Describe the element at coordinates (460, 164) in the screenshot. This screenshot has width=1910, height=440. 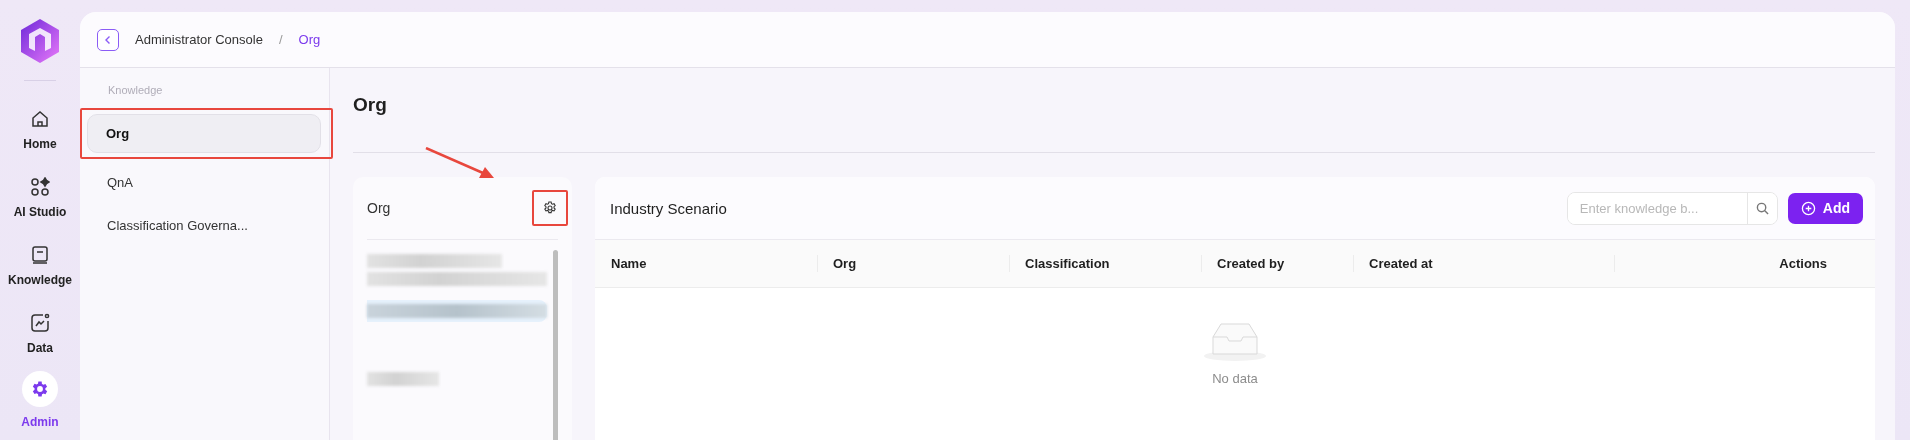
I see `annotation-arrow` at that location.